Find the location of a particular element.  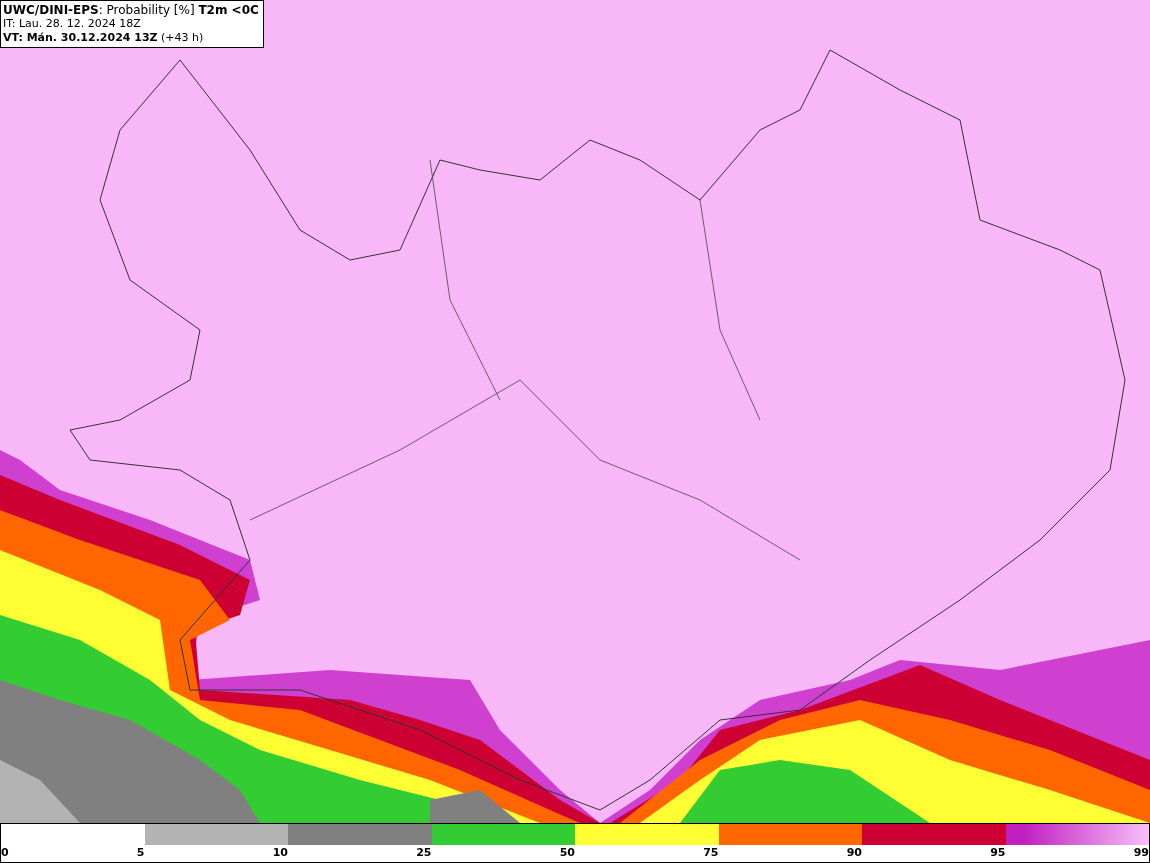

legend-label: 95 is located at coordinates (998, 852).